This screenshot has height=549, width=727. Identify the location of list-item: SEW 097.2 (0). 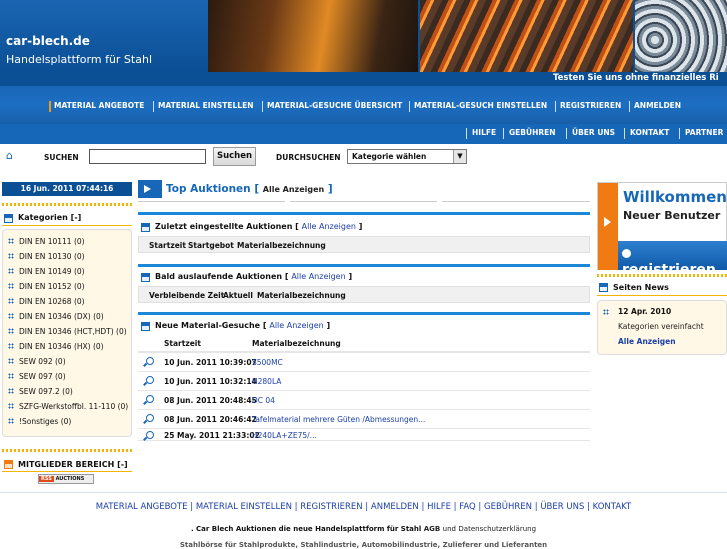
(40, 391).